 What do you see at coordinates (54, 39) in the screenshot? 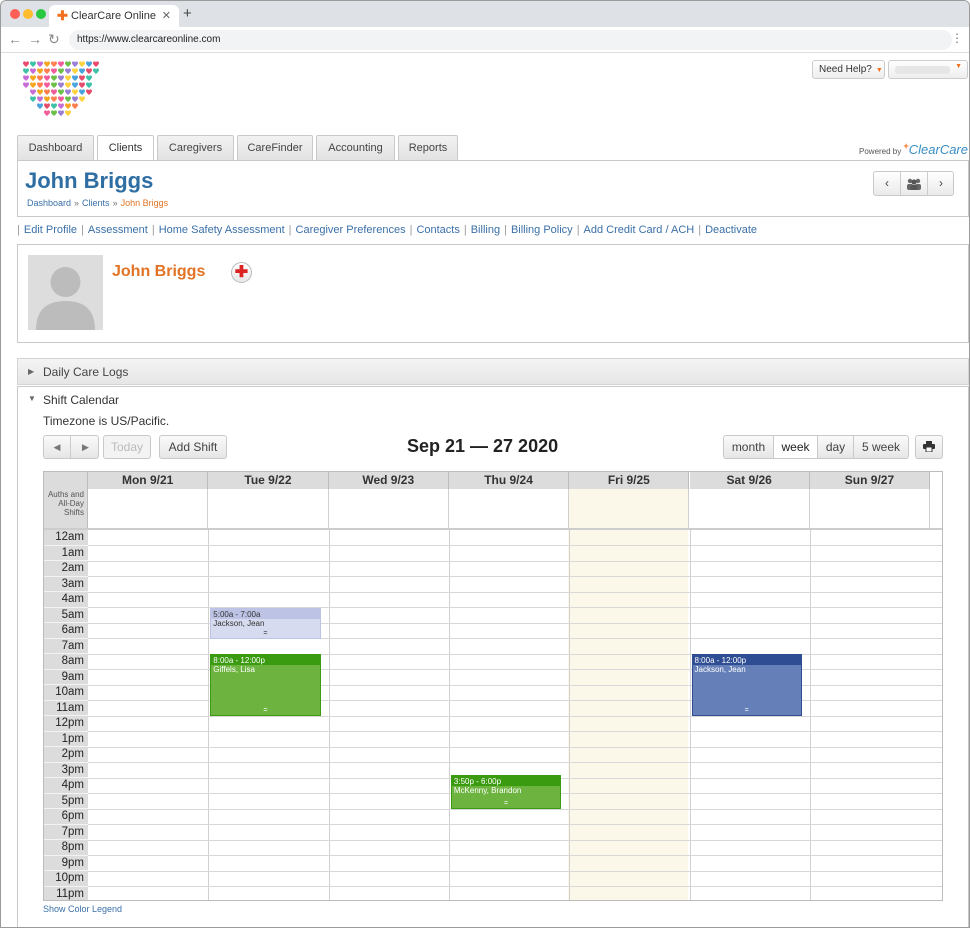
I see `reload-icon: ↻` at bounding box center [54, 39].